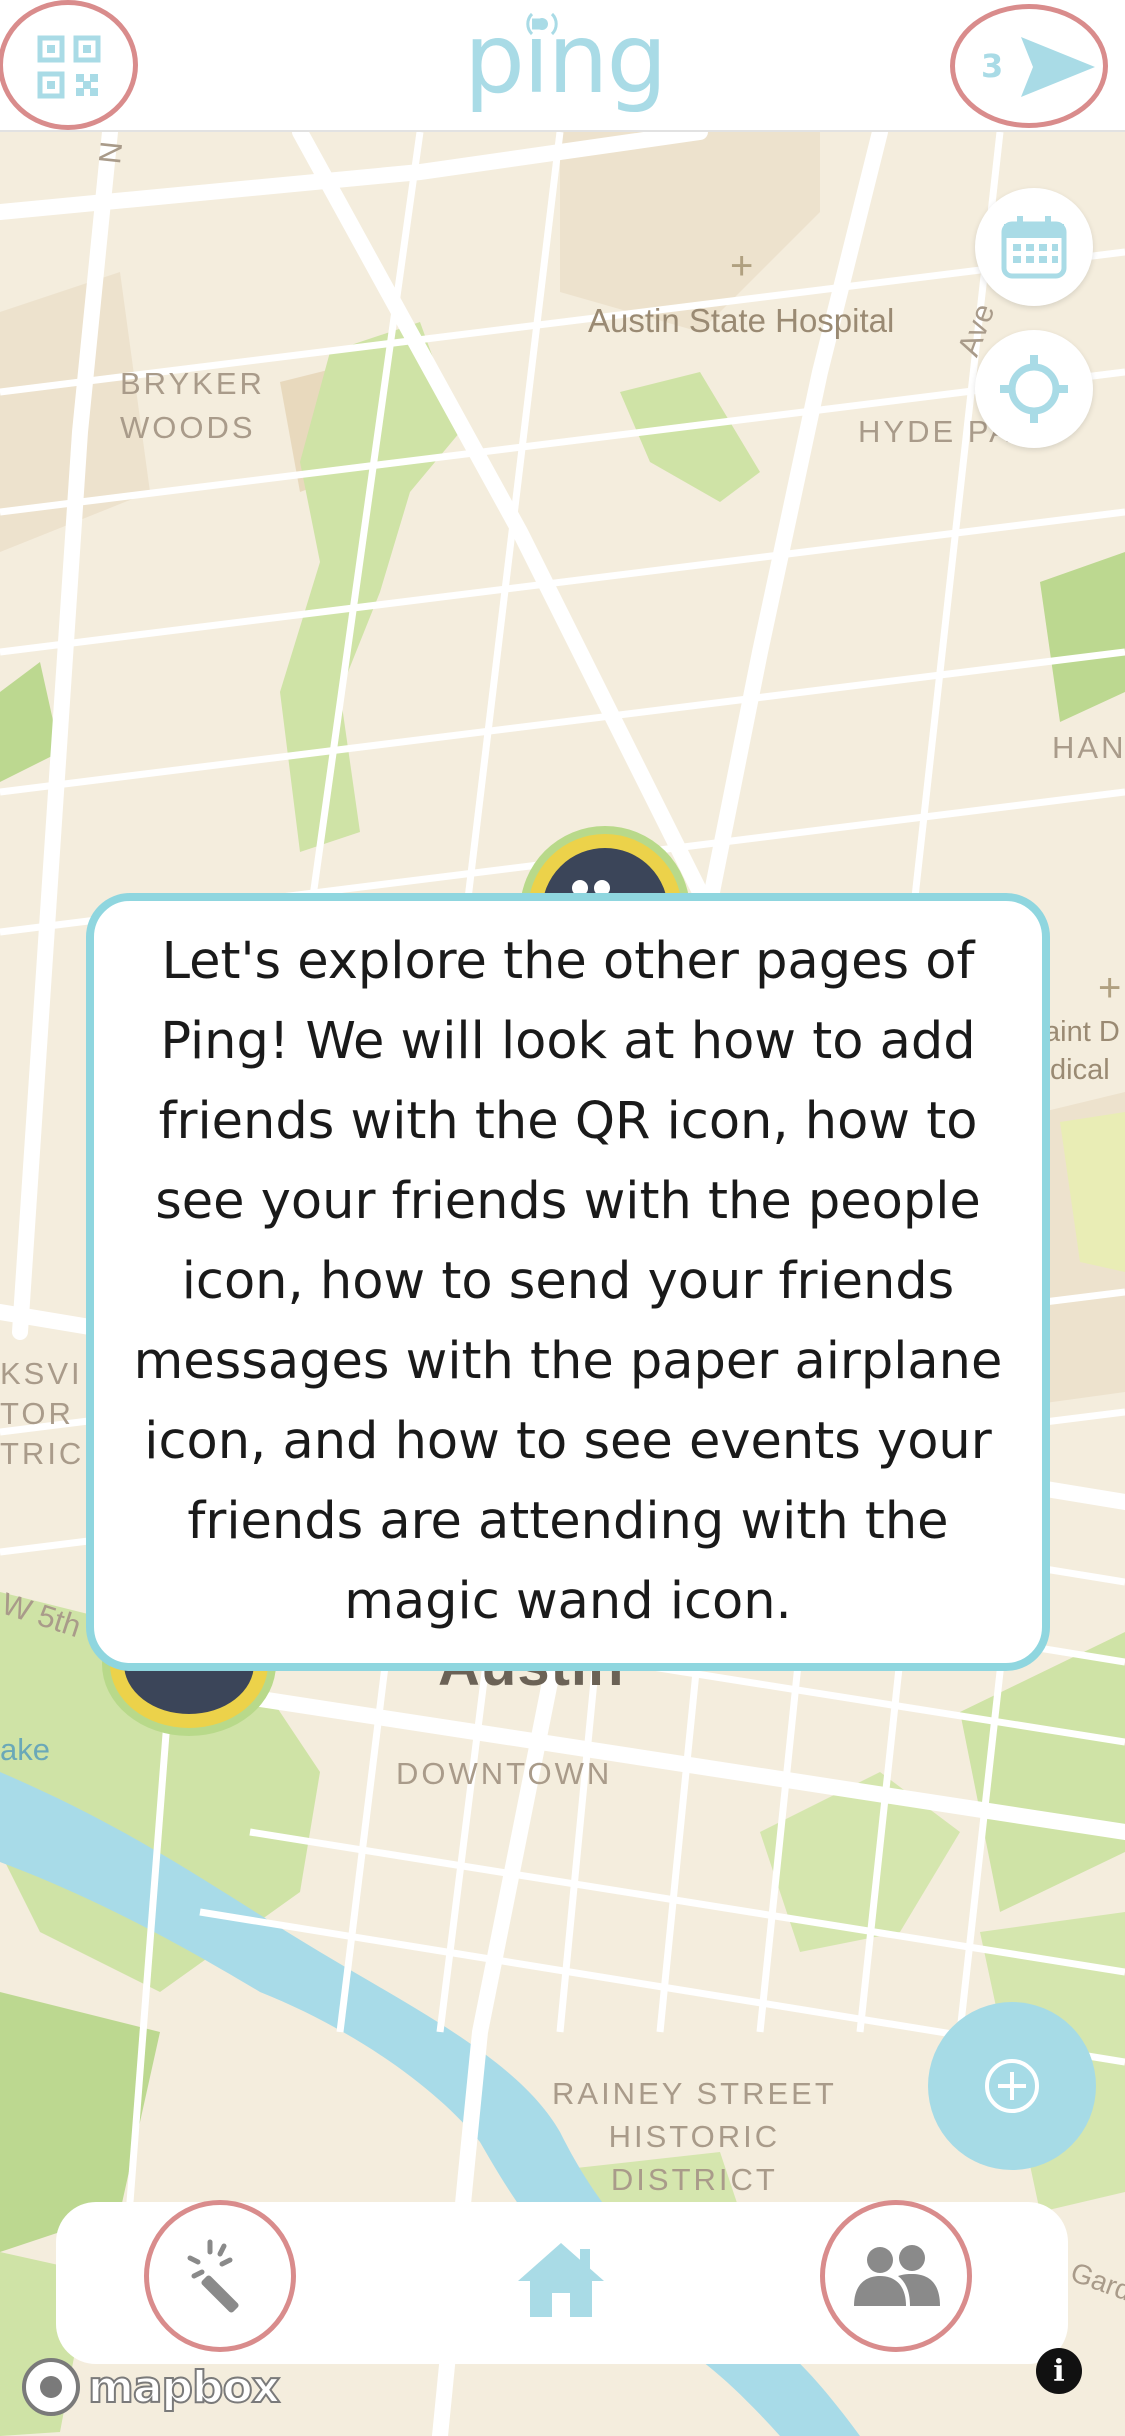 This screenshot has width=1125, height=2436. I want to click on crosshair-icon, so click(1034, 389).